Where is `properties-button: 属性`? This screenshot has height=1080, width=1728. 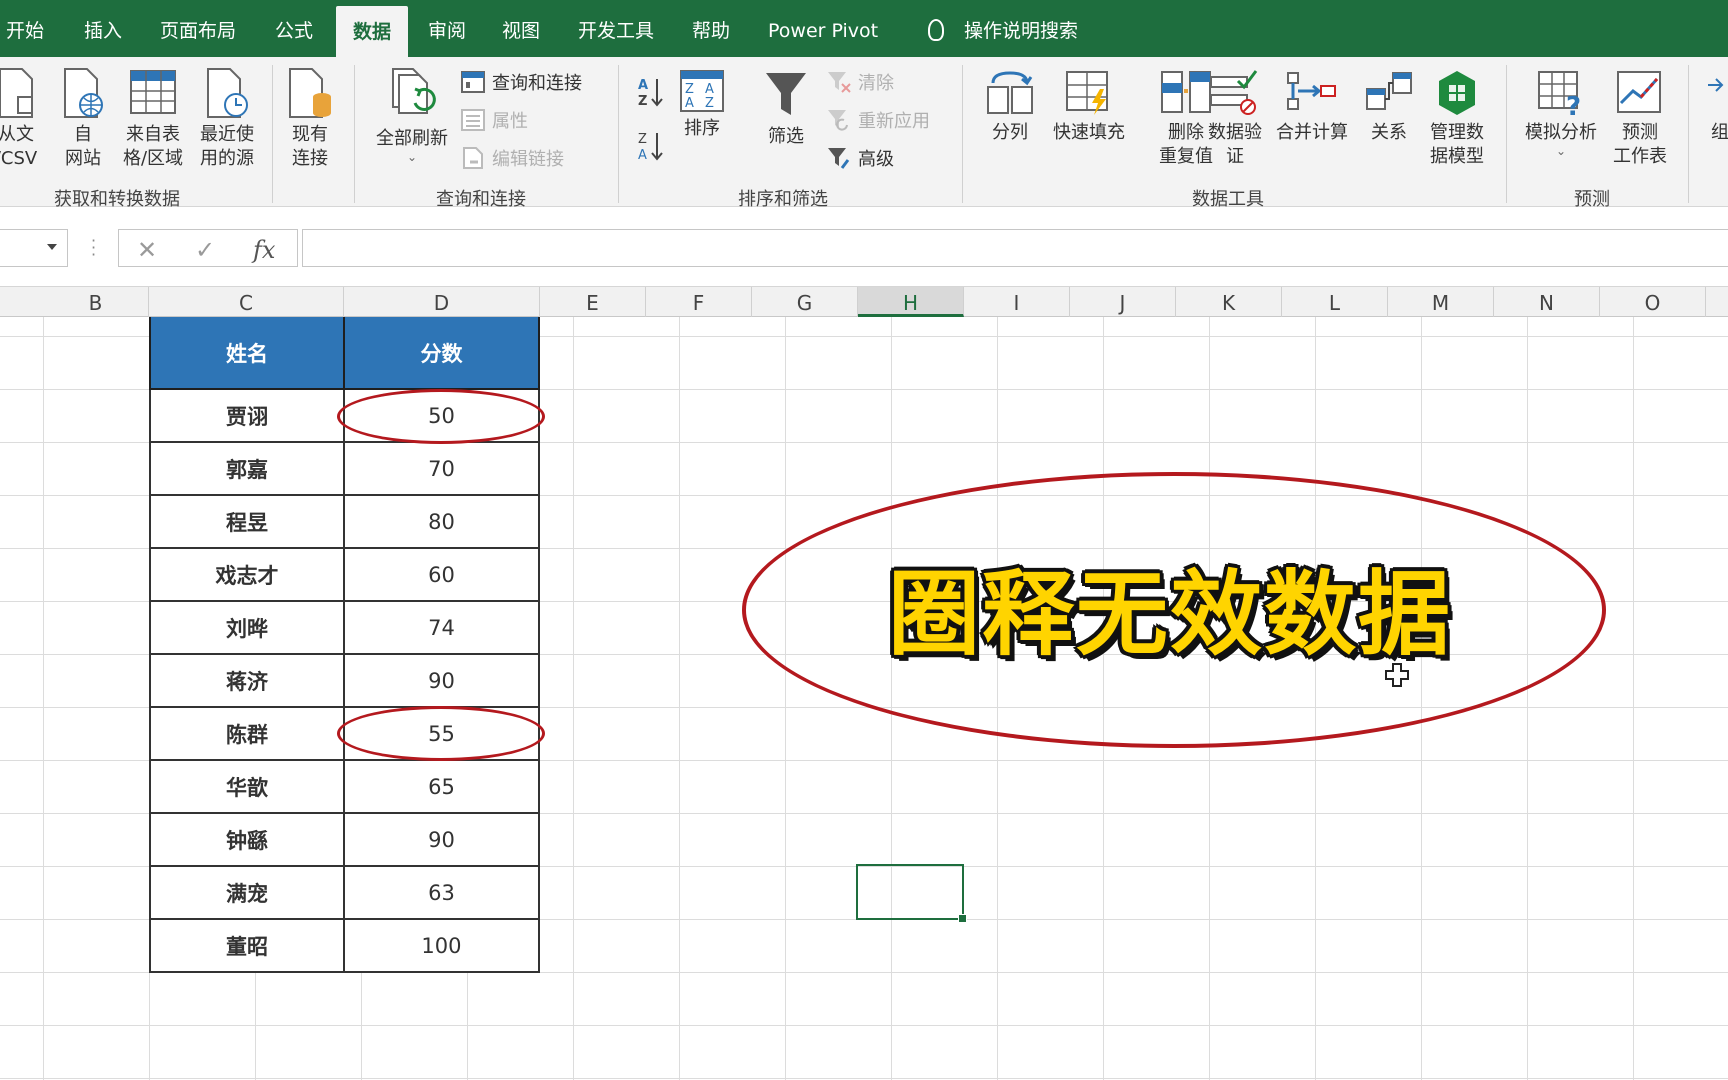
properties-button: 属性 is located at coordinates (494, 120).